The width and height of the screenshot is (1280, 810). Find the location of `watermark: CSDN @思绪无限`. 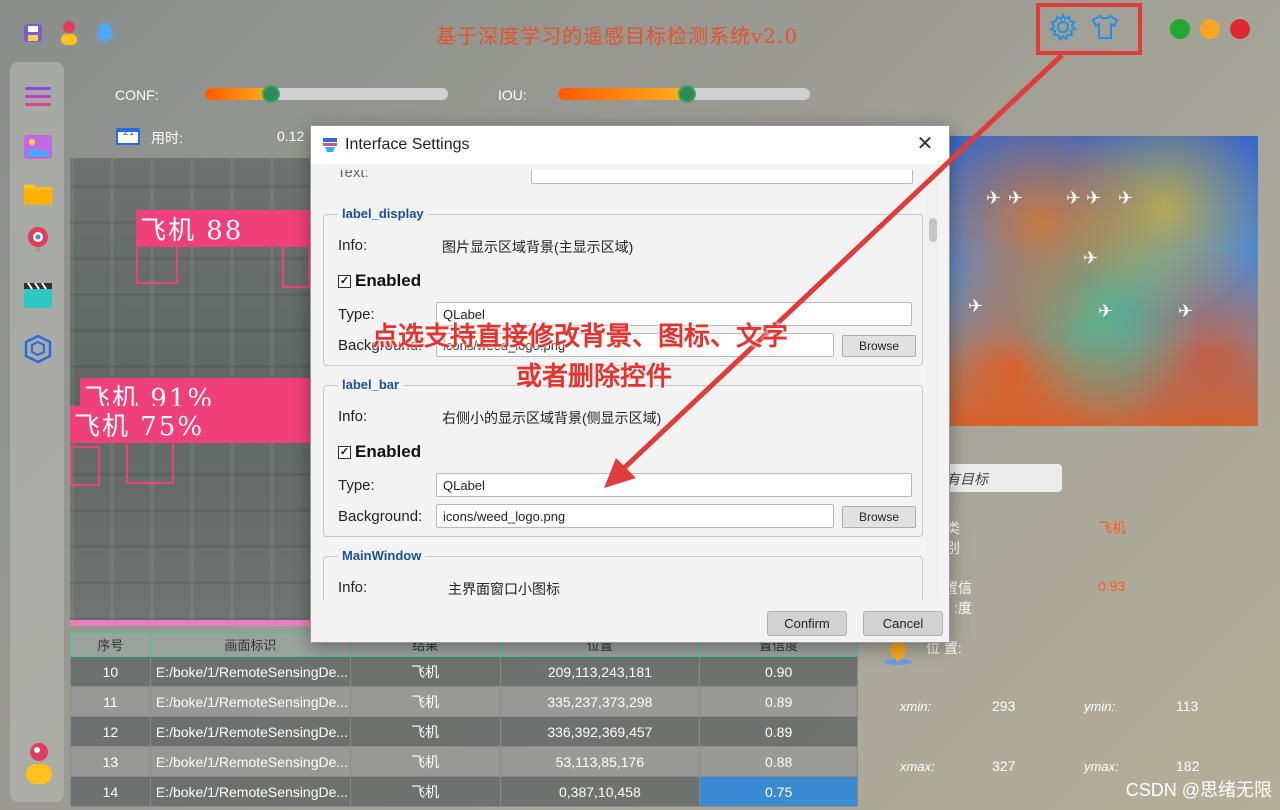

watermark: CSDN @思绪无限 is located at coordinates (1198, 790).